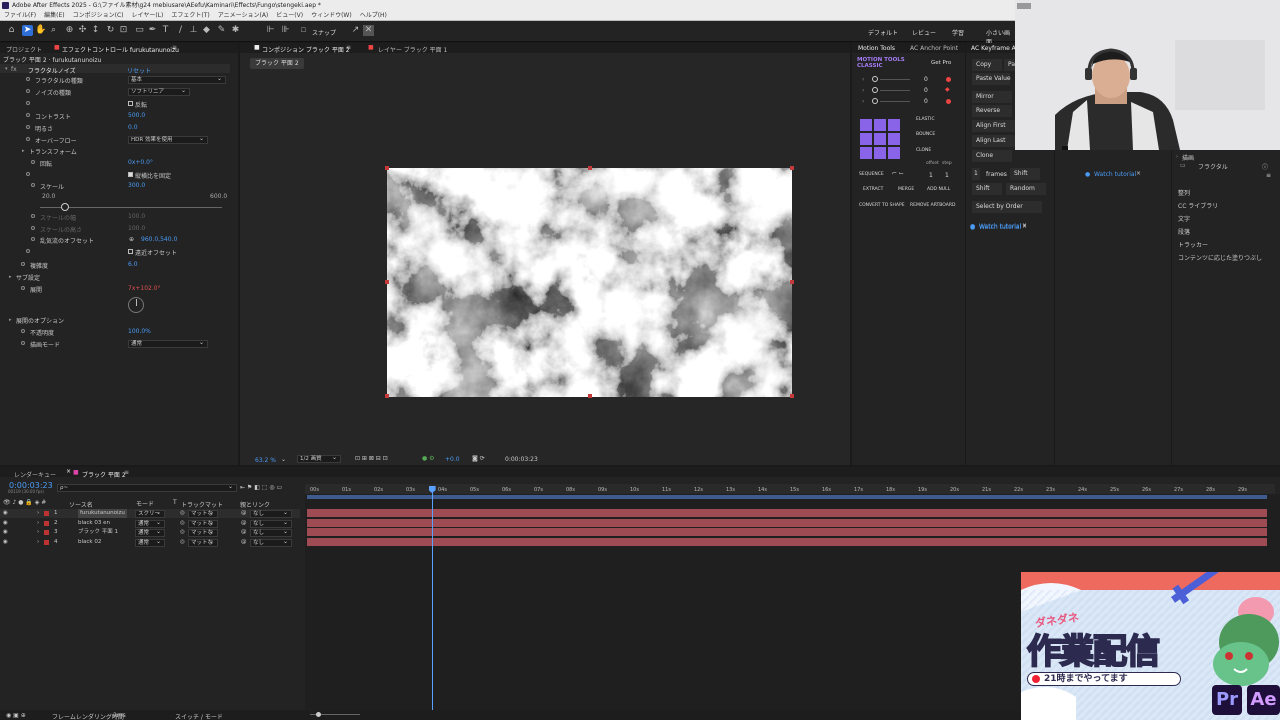 The width and height of the screenshot is (1280, 720). I want to click on property-value: 6.0, so click(133, 264).